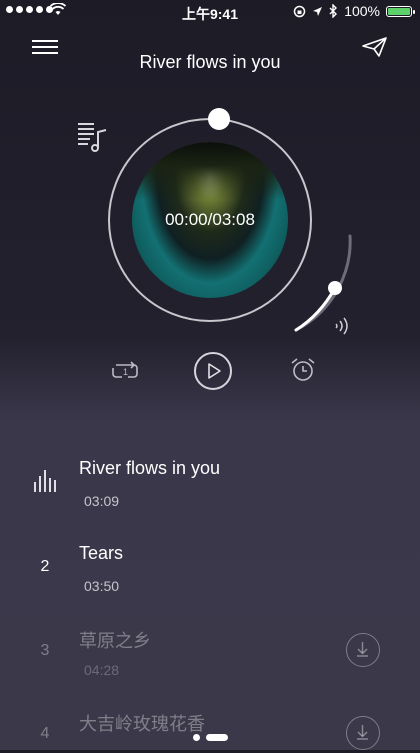 The height and width of the screenshot is (753, 420). What do you see at coordinates (45, 650) in the screenshot?
I see `song-index: 3` at bounding box center [45, 650].